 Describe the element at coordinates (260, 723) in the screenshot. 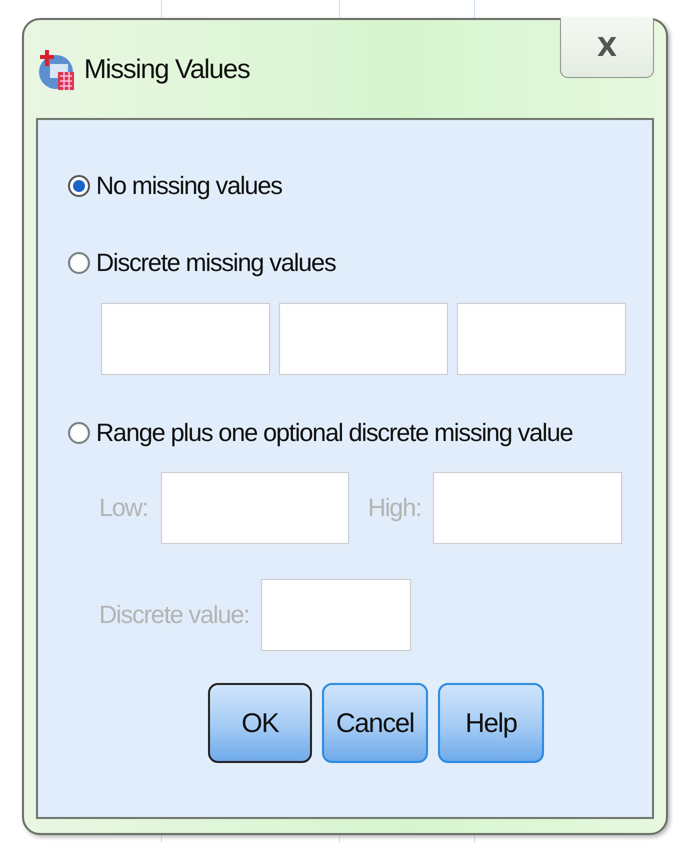

I see `dialog-button: OK` at that location.